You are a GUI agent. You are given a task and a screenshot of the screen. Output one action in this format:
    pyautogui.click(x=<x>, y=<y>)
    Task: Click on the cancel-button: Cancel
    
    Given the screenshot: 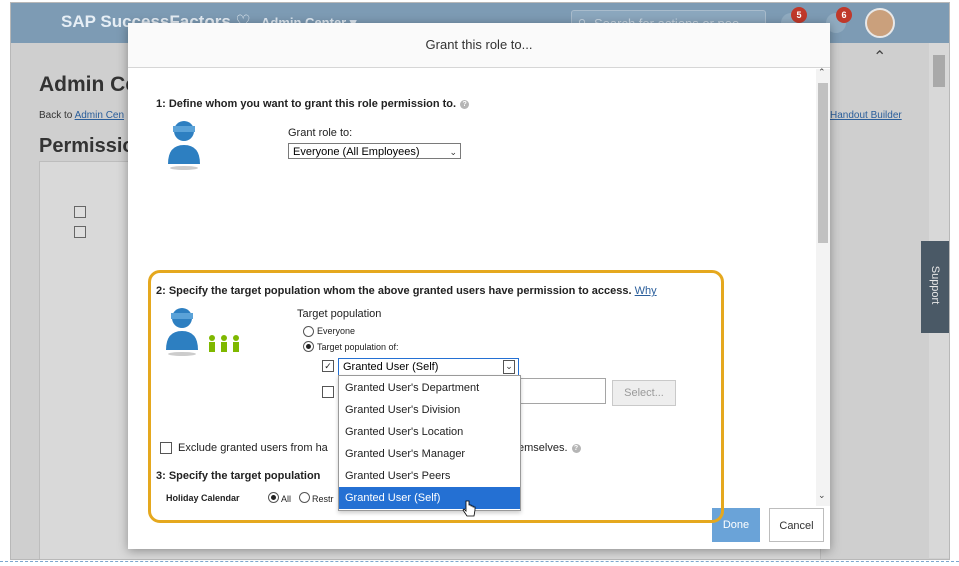 What is the action you would take?
    pyautogui.click(x=796, y=525)
    